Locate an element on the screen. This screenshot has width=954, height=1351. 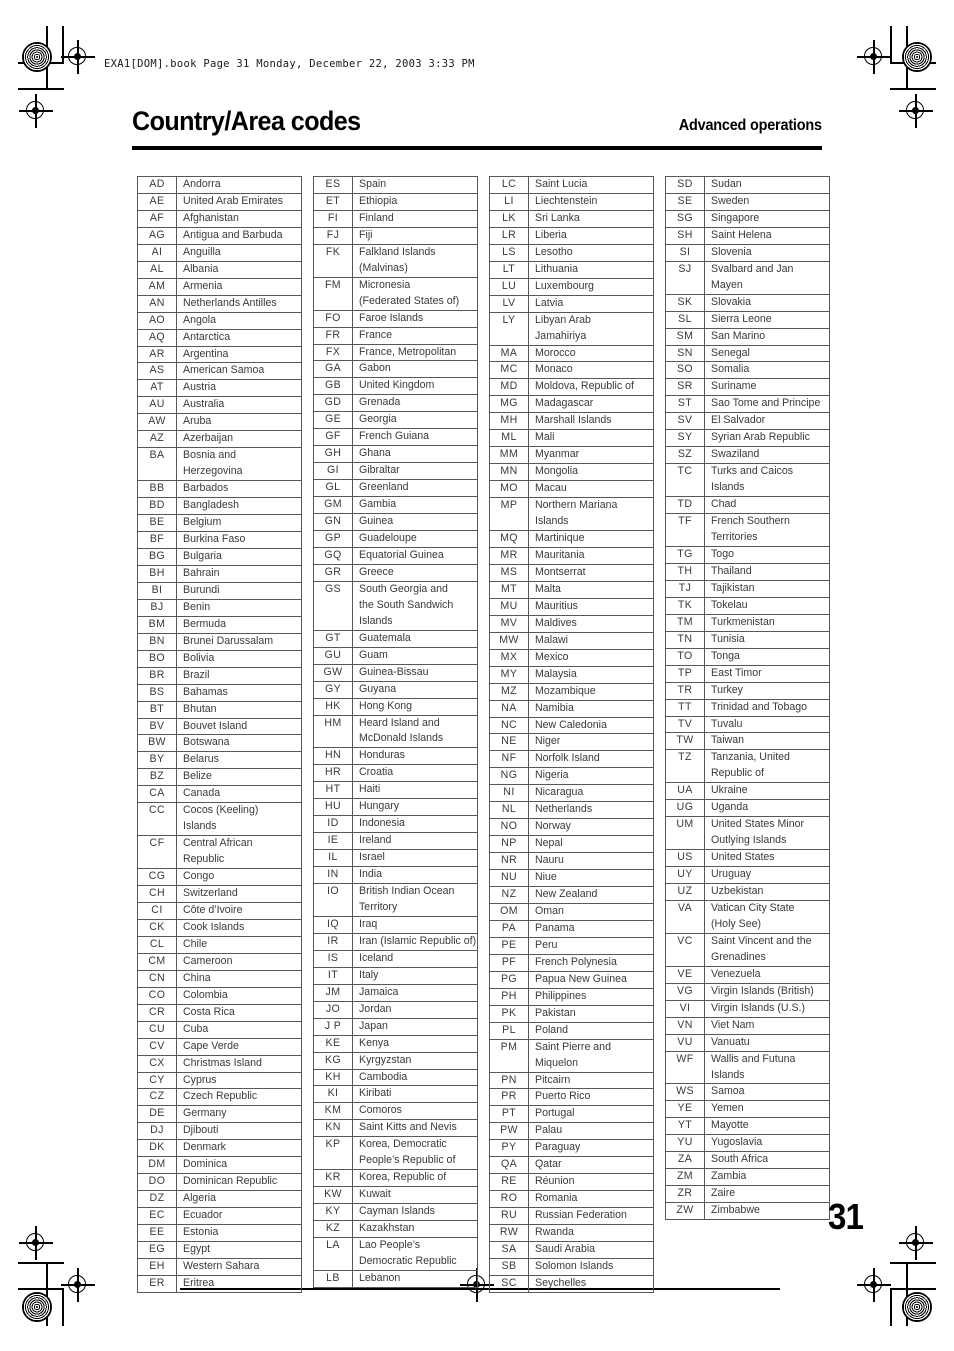
country-name-cell: Jamahiriya is located at coordinates (591, 337).